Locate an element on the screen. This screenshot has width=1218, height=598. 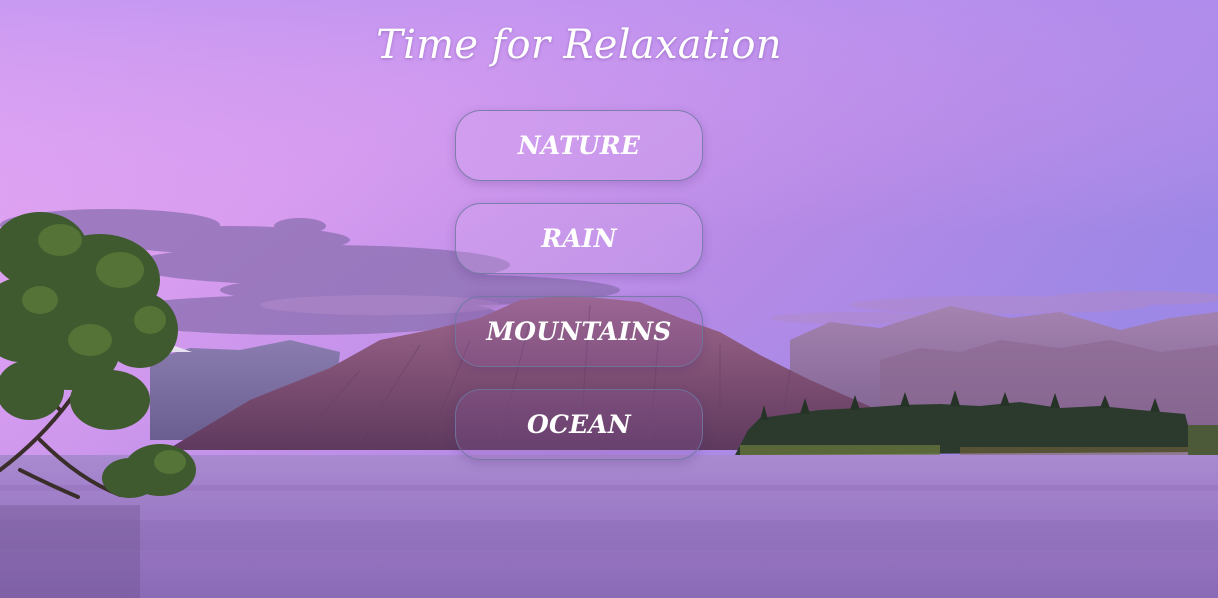
page-title: Time for Relaxation is located at coordinates (579, 45).